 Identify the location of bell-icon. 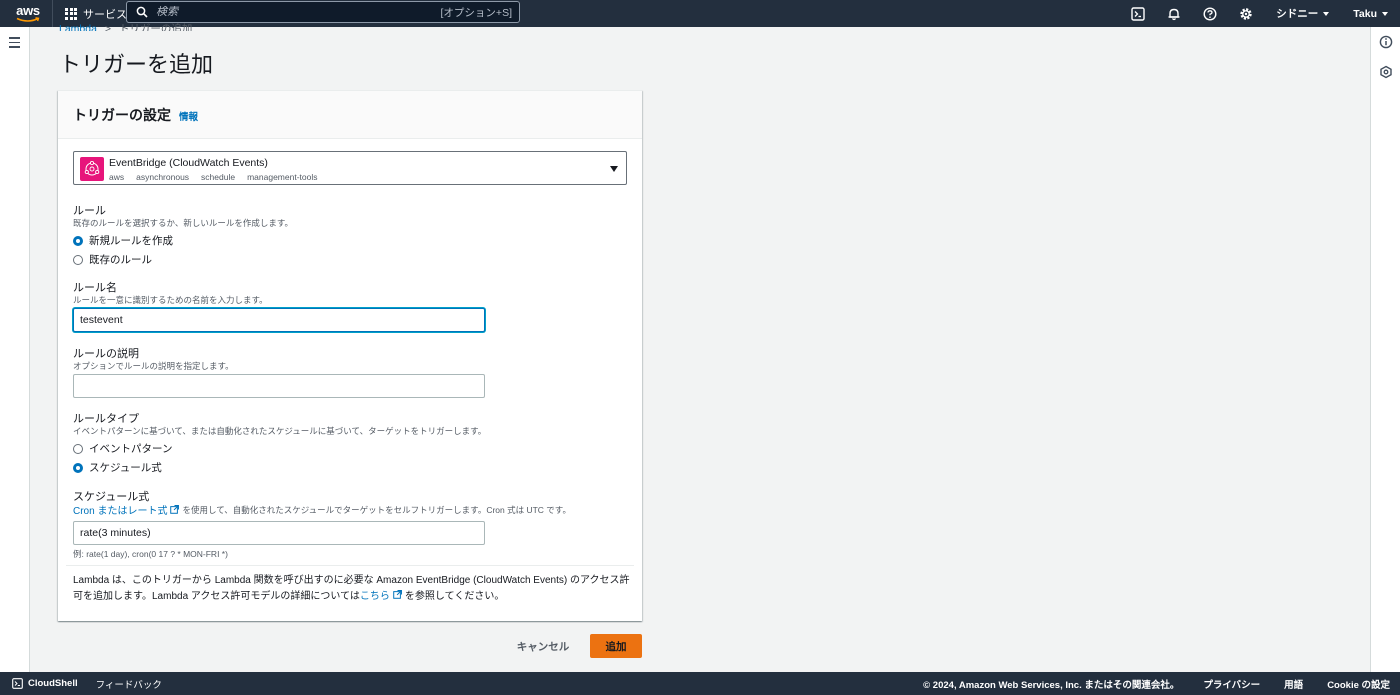
(1174, 14).